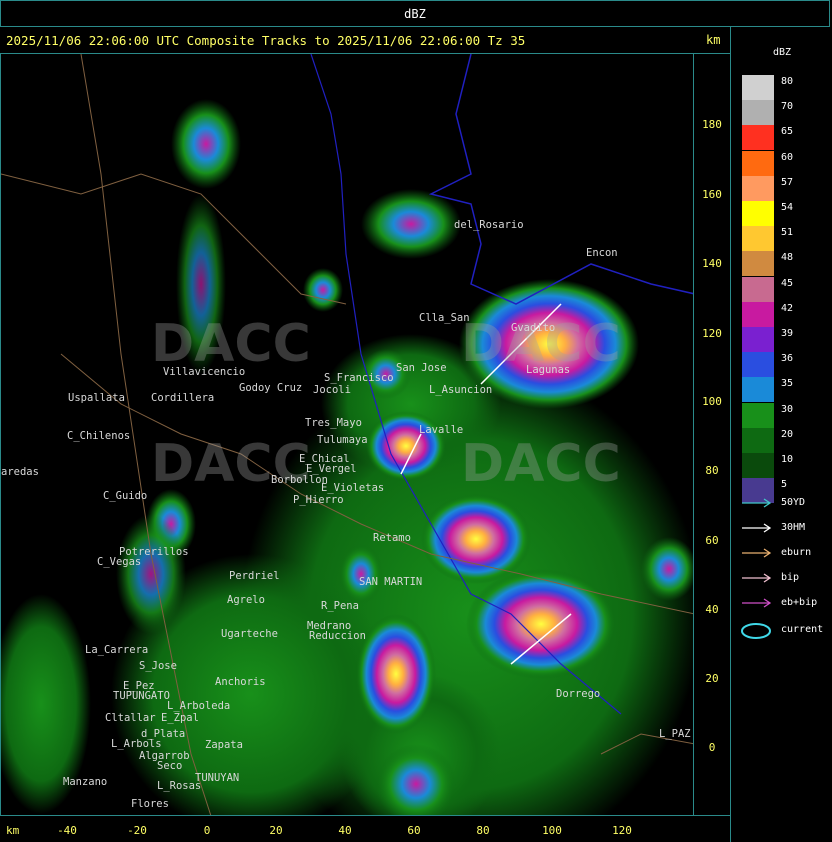 The height and width of the screenshot is (842, 832). I want to click on x-tick-label: -20, so click(137, 830).